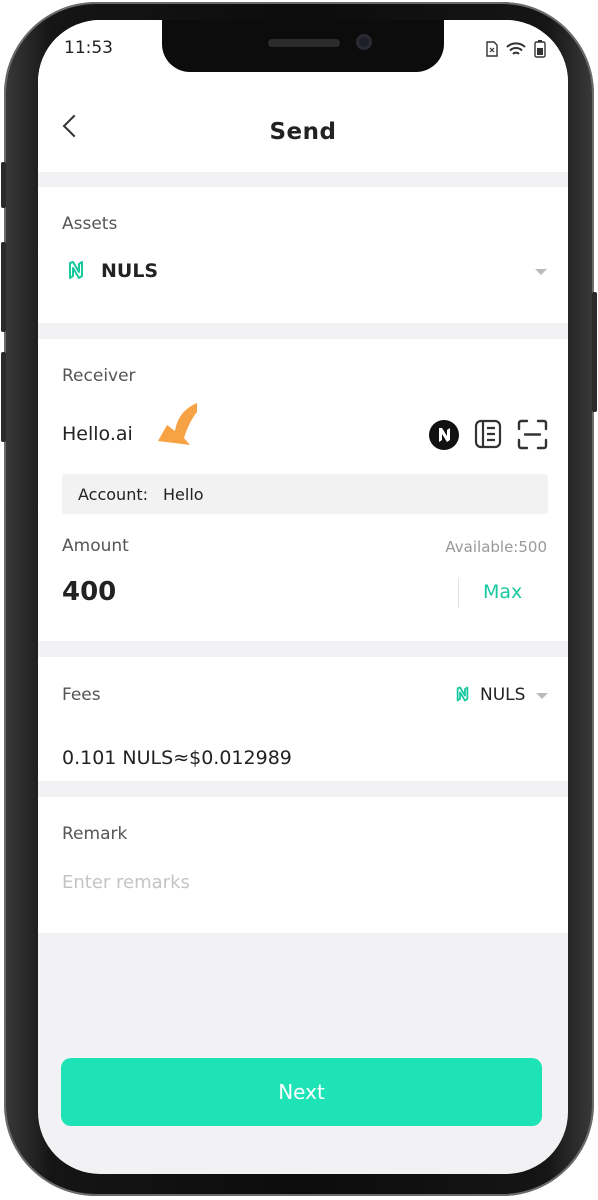 The height and width of the screenshot is (1200, 598). I want to click on asset-selector: NULS, so click(303, 272).